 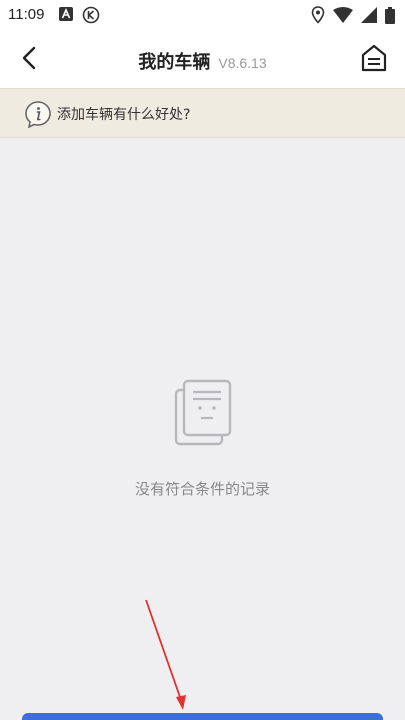 What do you see at coordinates (202, 16) in the screenshot?
I see `status-bar: 11:09` at bounding box center [202, 16].